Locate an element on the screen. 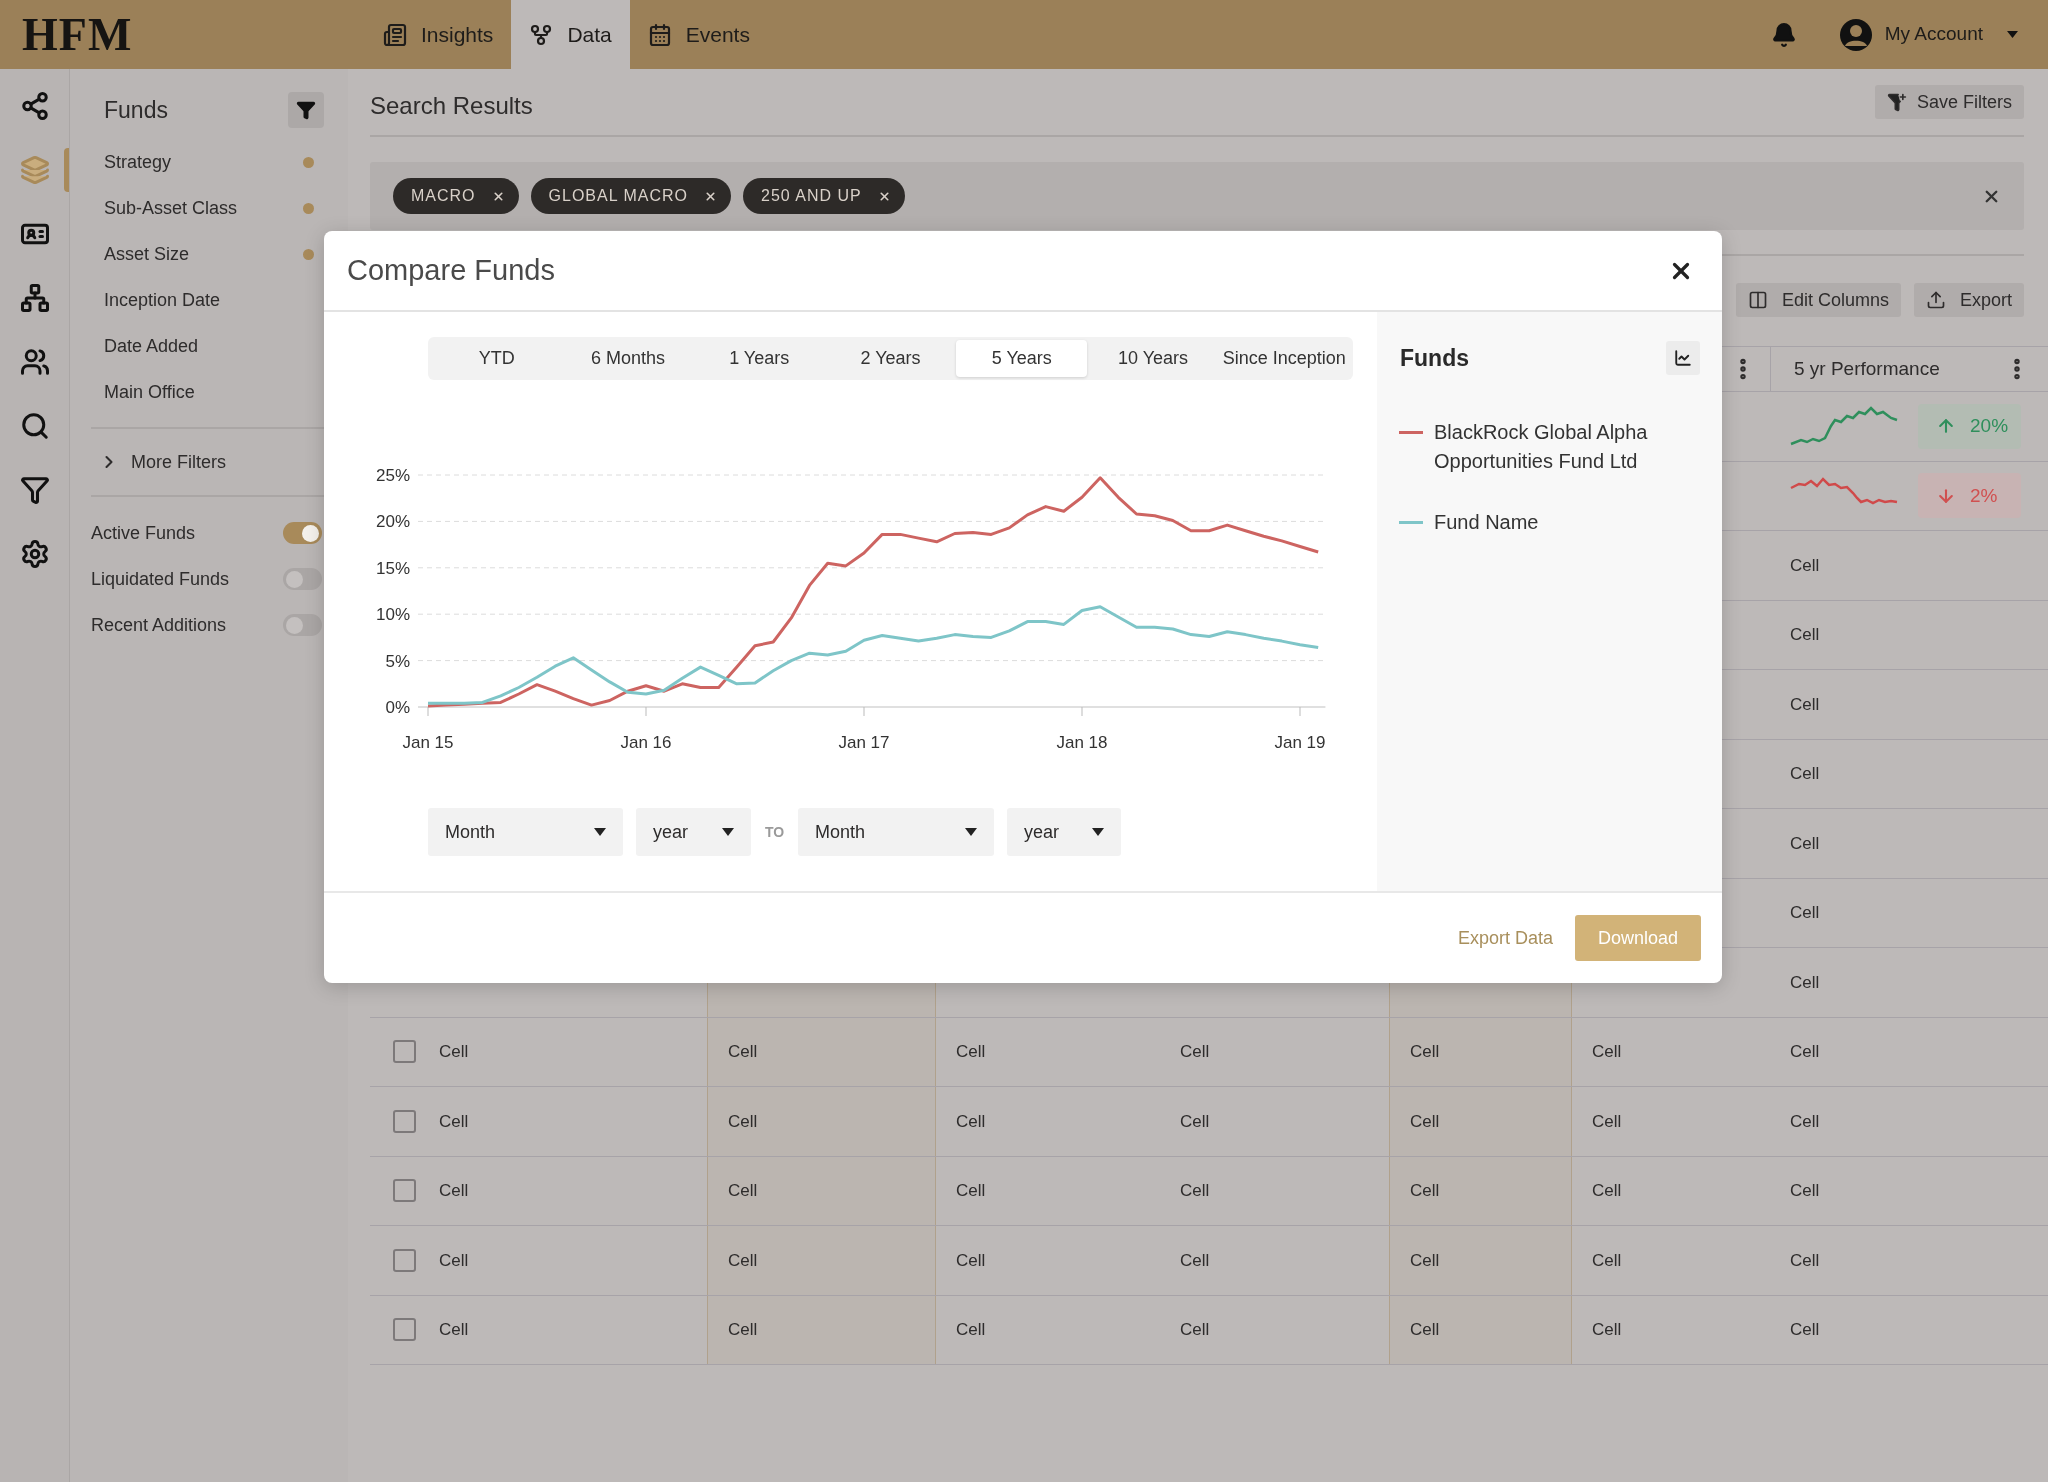 The image size is (2048, 1482). logo: HFM is located at coordinates (193, 34).